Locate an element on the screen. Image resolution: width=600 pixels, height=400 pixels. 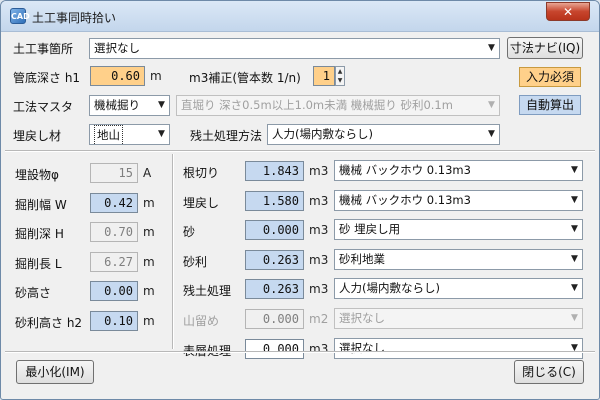
left-field-input: 0.42 is located at coordinates (114, 203).